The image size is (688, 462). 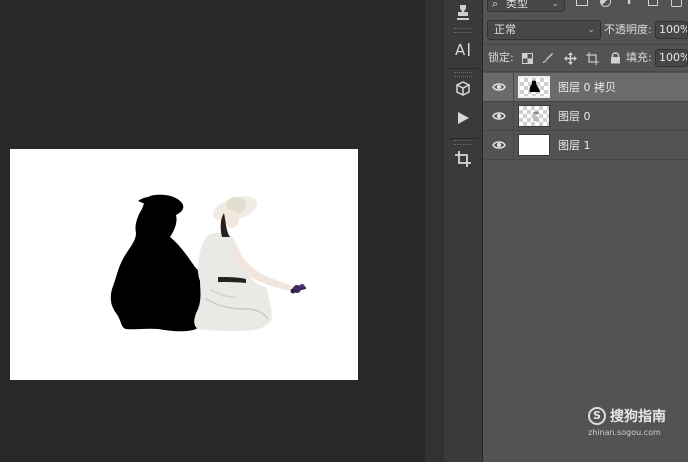 I want to click on character-panel-icon: A, so click(x=463, y=49).